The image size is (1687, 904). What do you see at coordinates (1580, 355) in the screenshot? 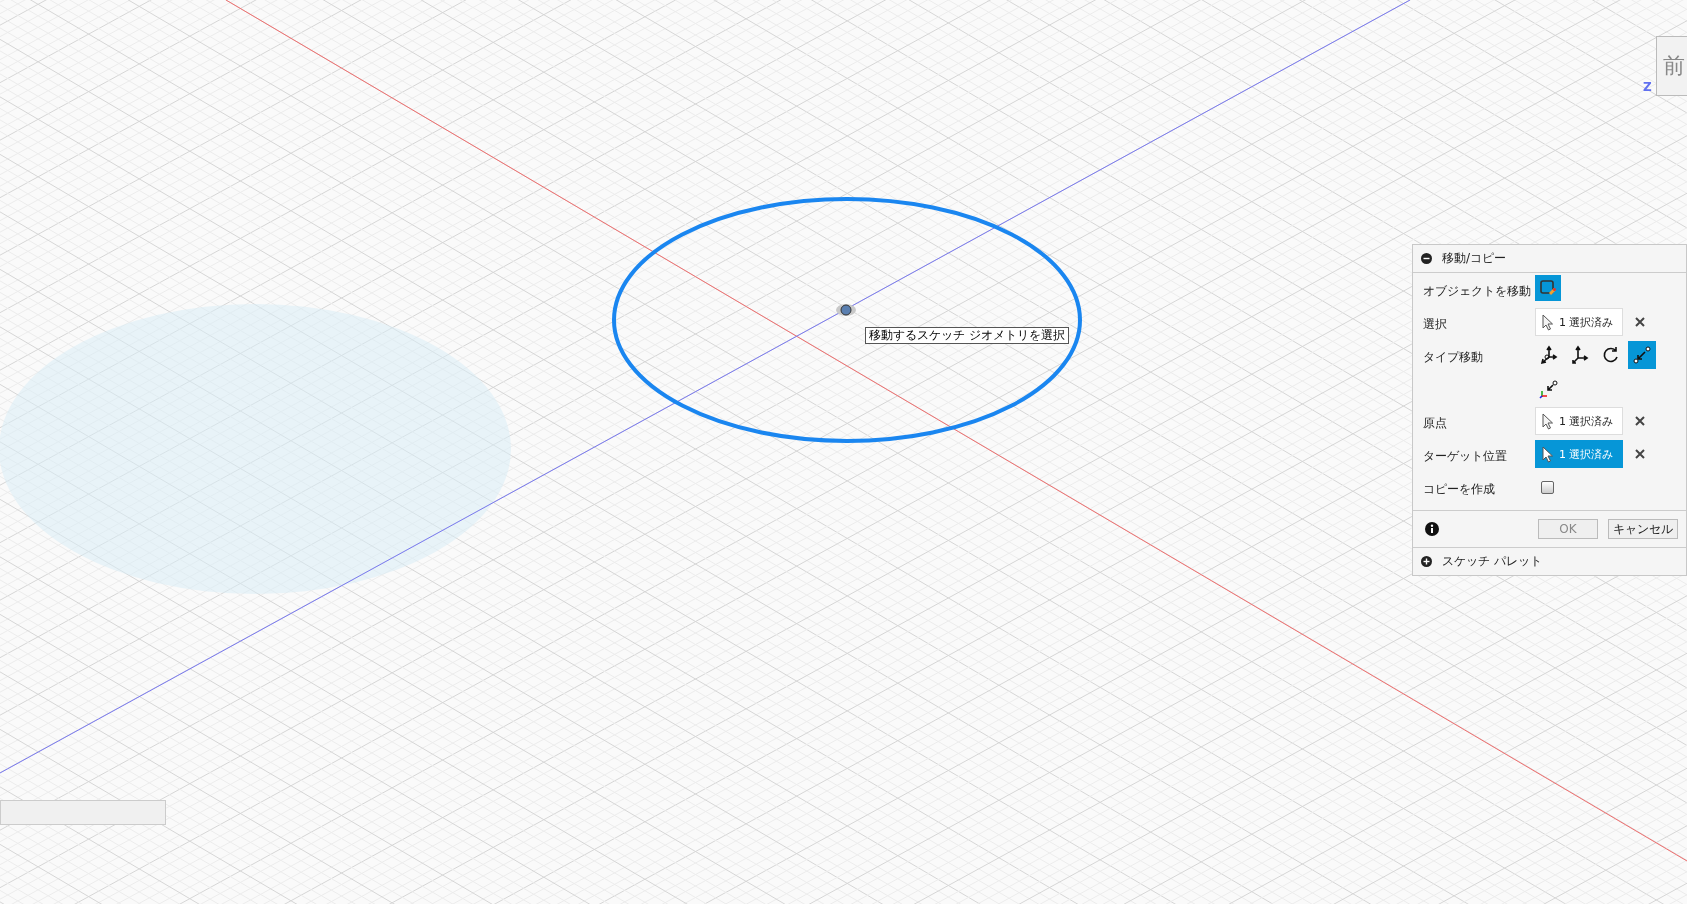
I see `axes-icon` at bounding box center [1580, 355].